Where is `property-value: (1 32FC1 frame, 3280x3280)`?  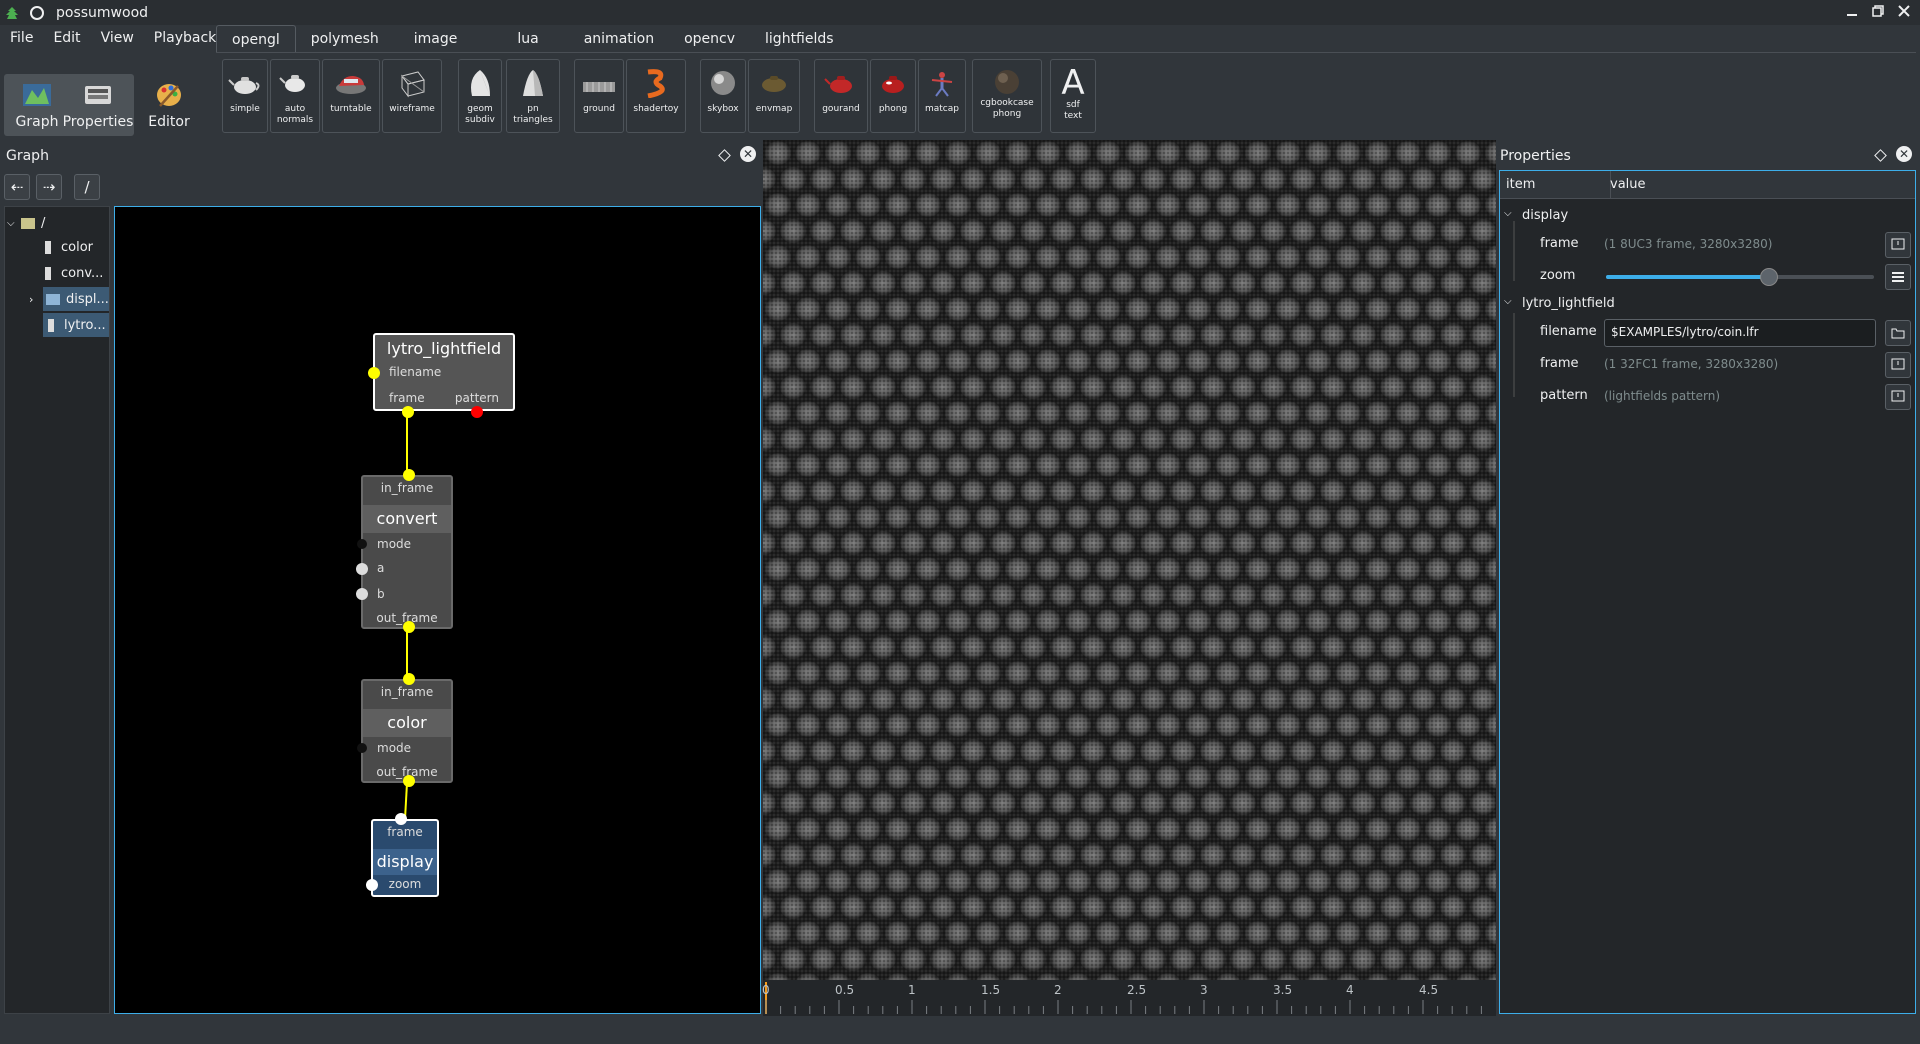 property-value: (1 32FC1 frame, 3280x3280) is located at coordinates (1691, 364).